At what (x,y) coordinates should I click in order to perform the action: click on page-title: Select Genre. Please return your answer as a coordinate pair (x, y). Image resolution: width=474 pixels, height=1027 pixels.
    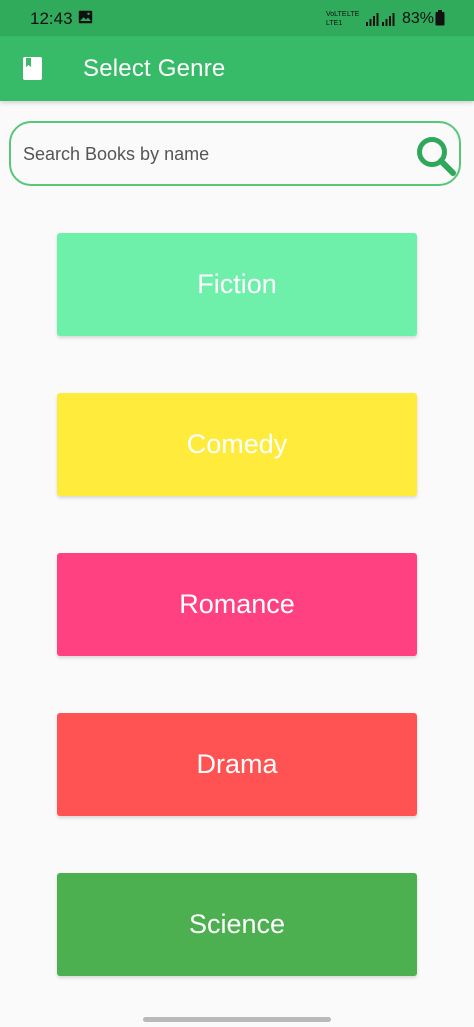
    Looking at the image, I should click on (154, 68).